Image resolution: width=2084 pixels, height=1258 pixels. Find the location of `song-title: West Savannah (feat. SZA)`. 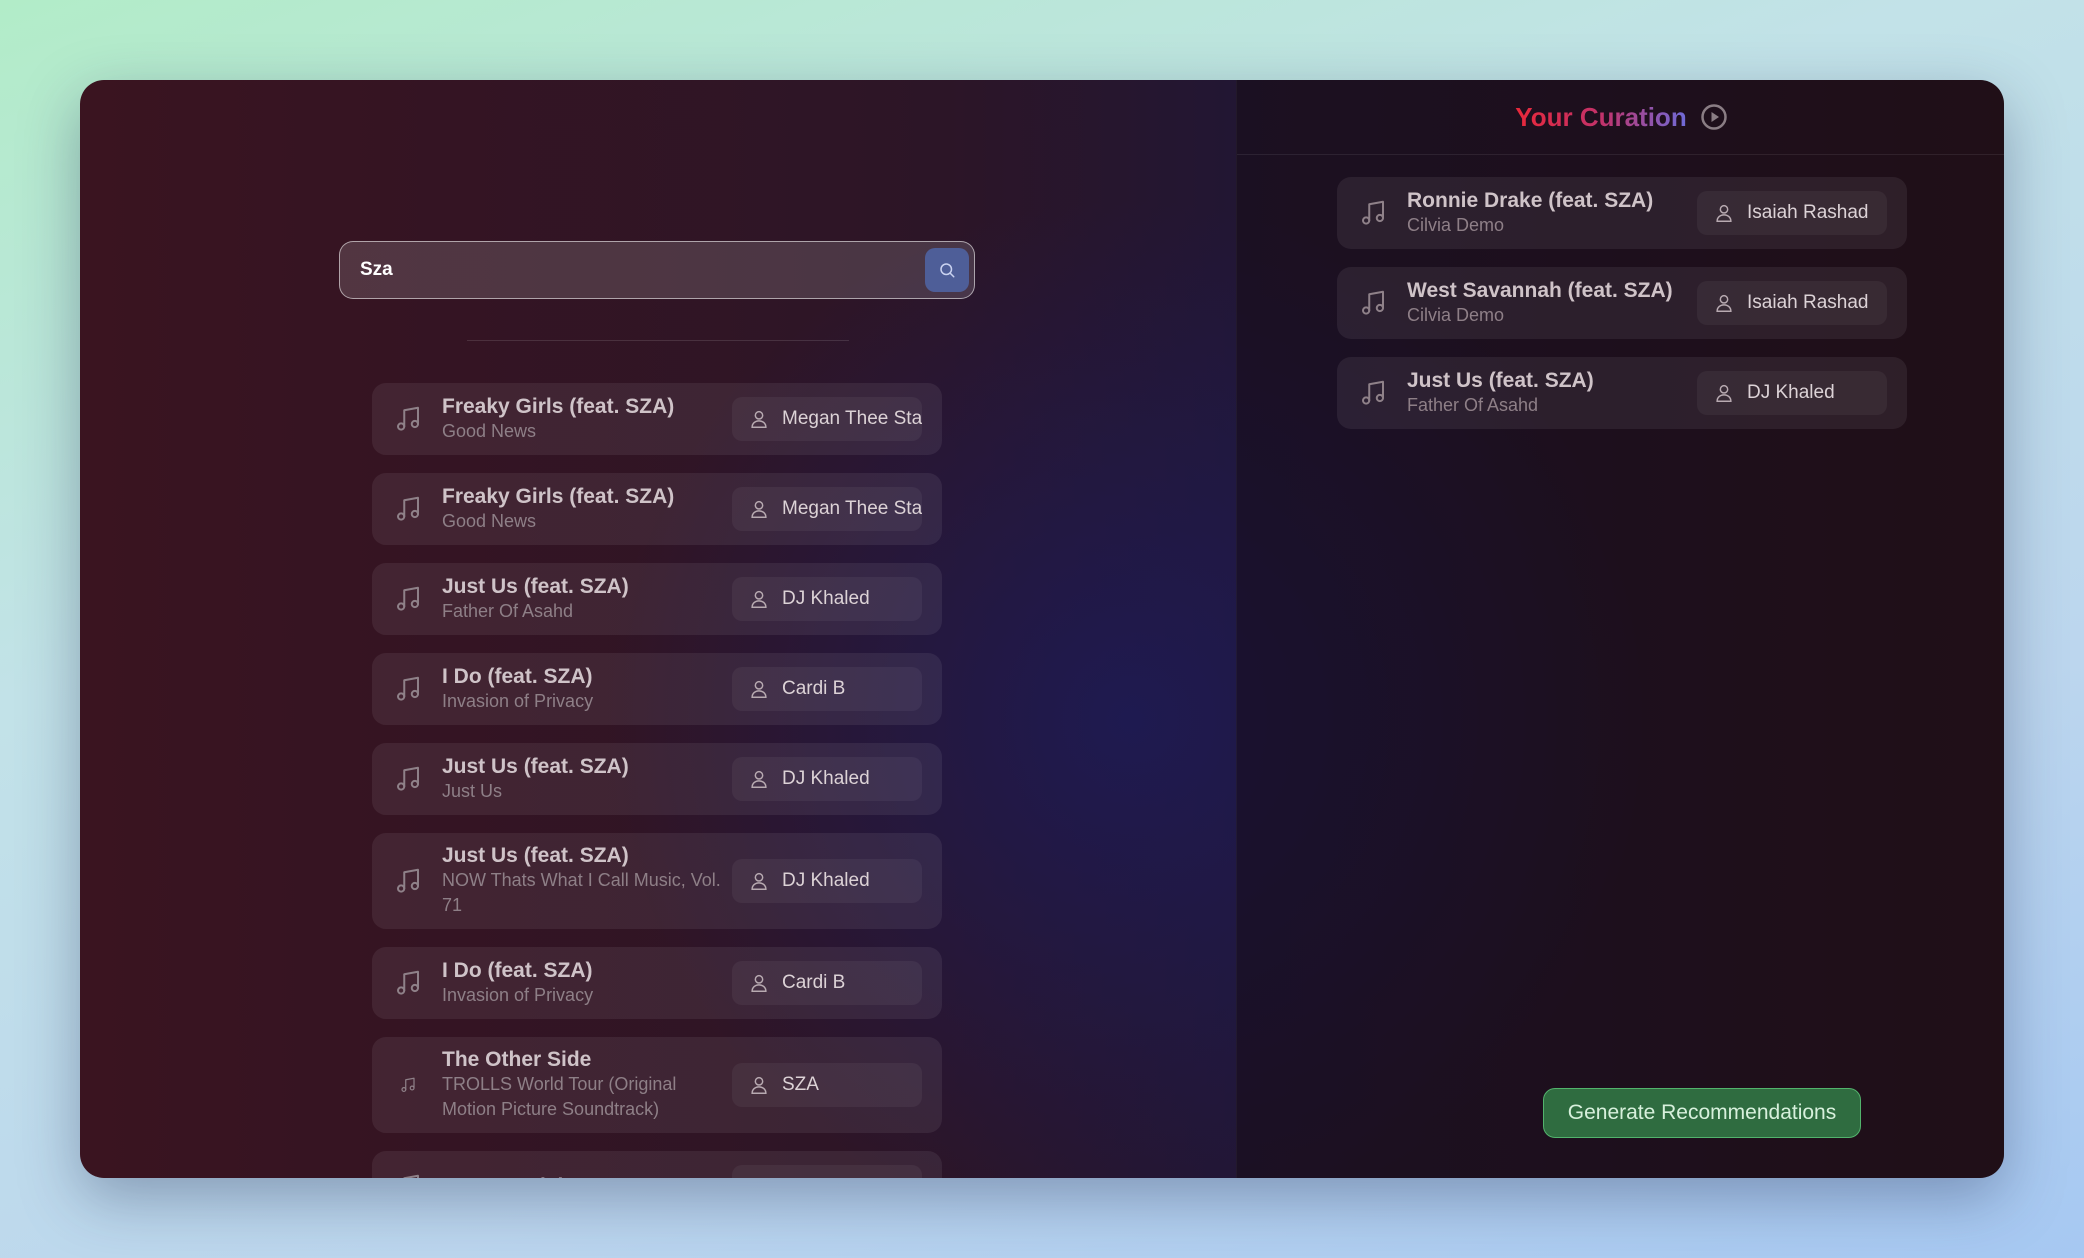

song-title: West Savannah (feat. SZA) is located at coordinates (1540, 290).